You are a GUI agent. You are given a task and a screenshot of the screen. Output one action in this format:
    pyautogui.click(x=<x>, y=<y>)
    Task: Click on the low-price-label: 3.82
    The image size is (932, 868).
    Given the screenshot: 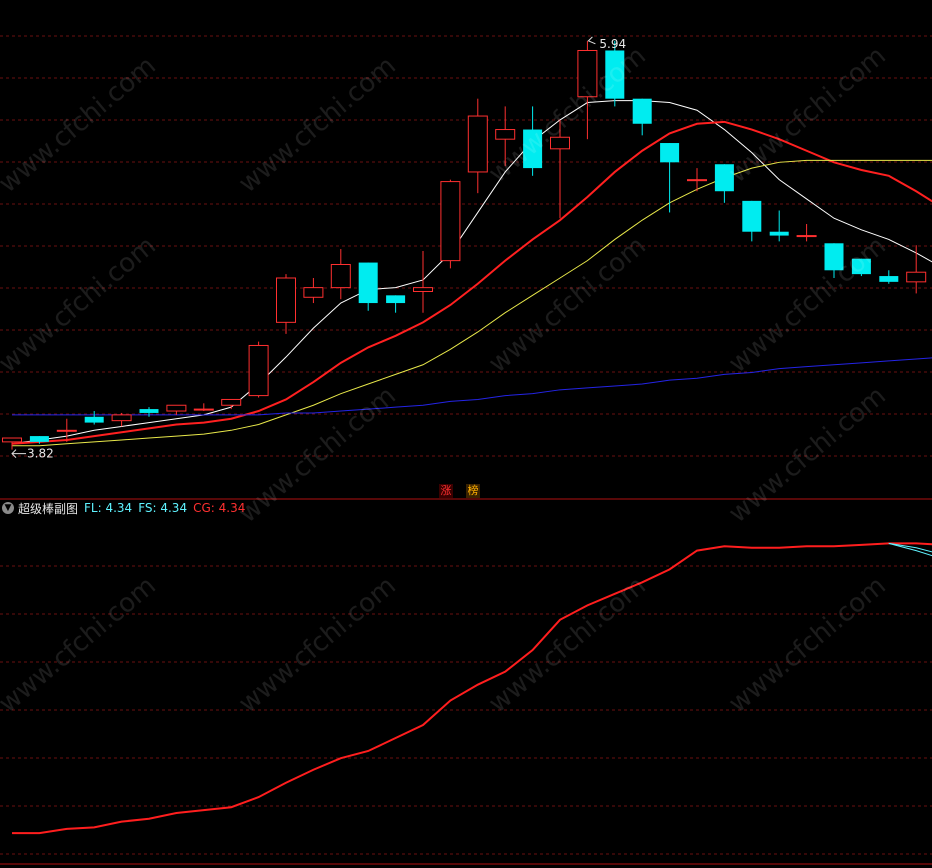 What is the action you would take?
    pyautogui.click(x=40, y=454)
    